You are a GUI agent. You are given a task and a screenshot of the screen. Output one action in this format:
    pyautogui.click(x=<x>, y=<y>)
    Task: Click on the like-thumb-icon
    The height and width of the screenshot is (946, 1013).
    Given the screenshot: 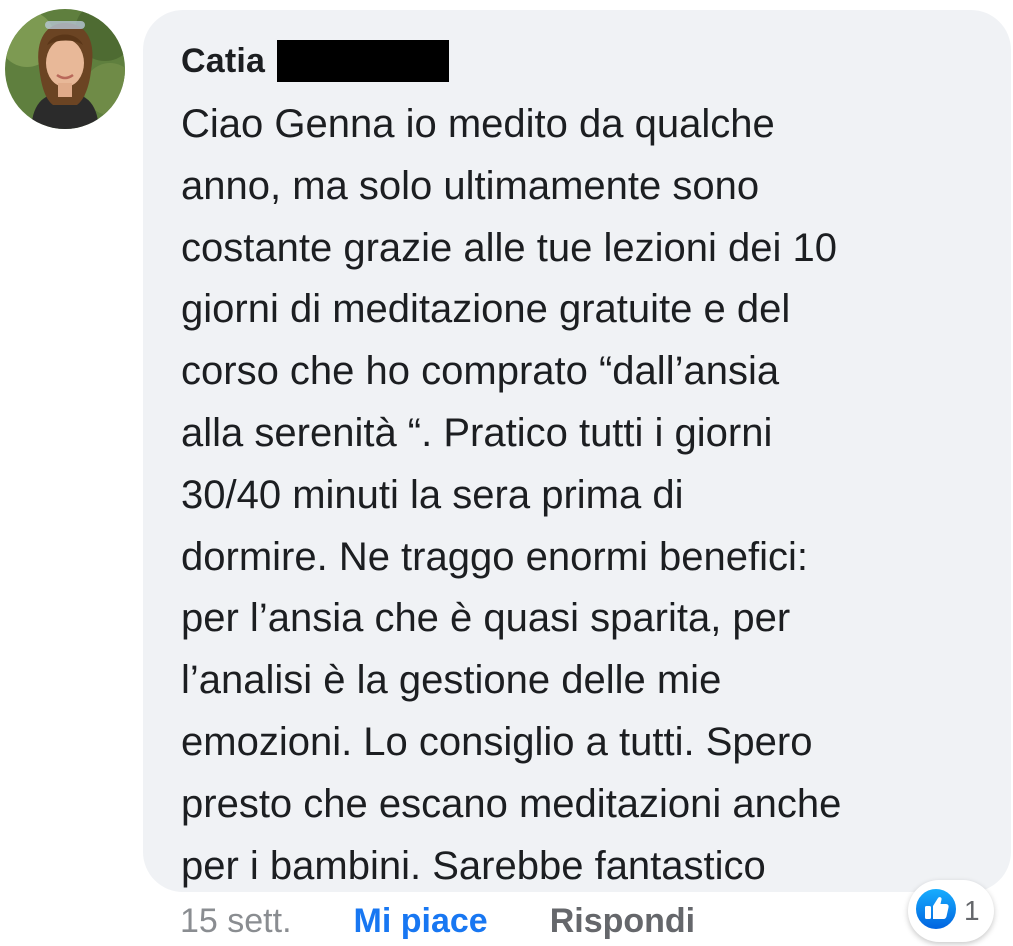 What is the action you would take?
    pyautogui.click(x=936, y=911)
    